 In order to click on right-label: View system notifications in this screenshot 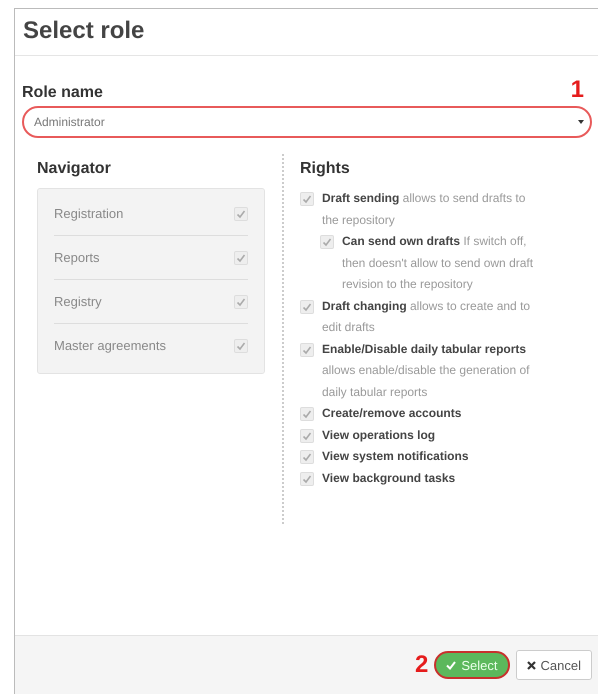, I will do `click(395, 456)`.